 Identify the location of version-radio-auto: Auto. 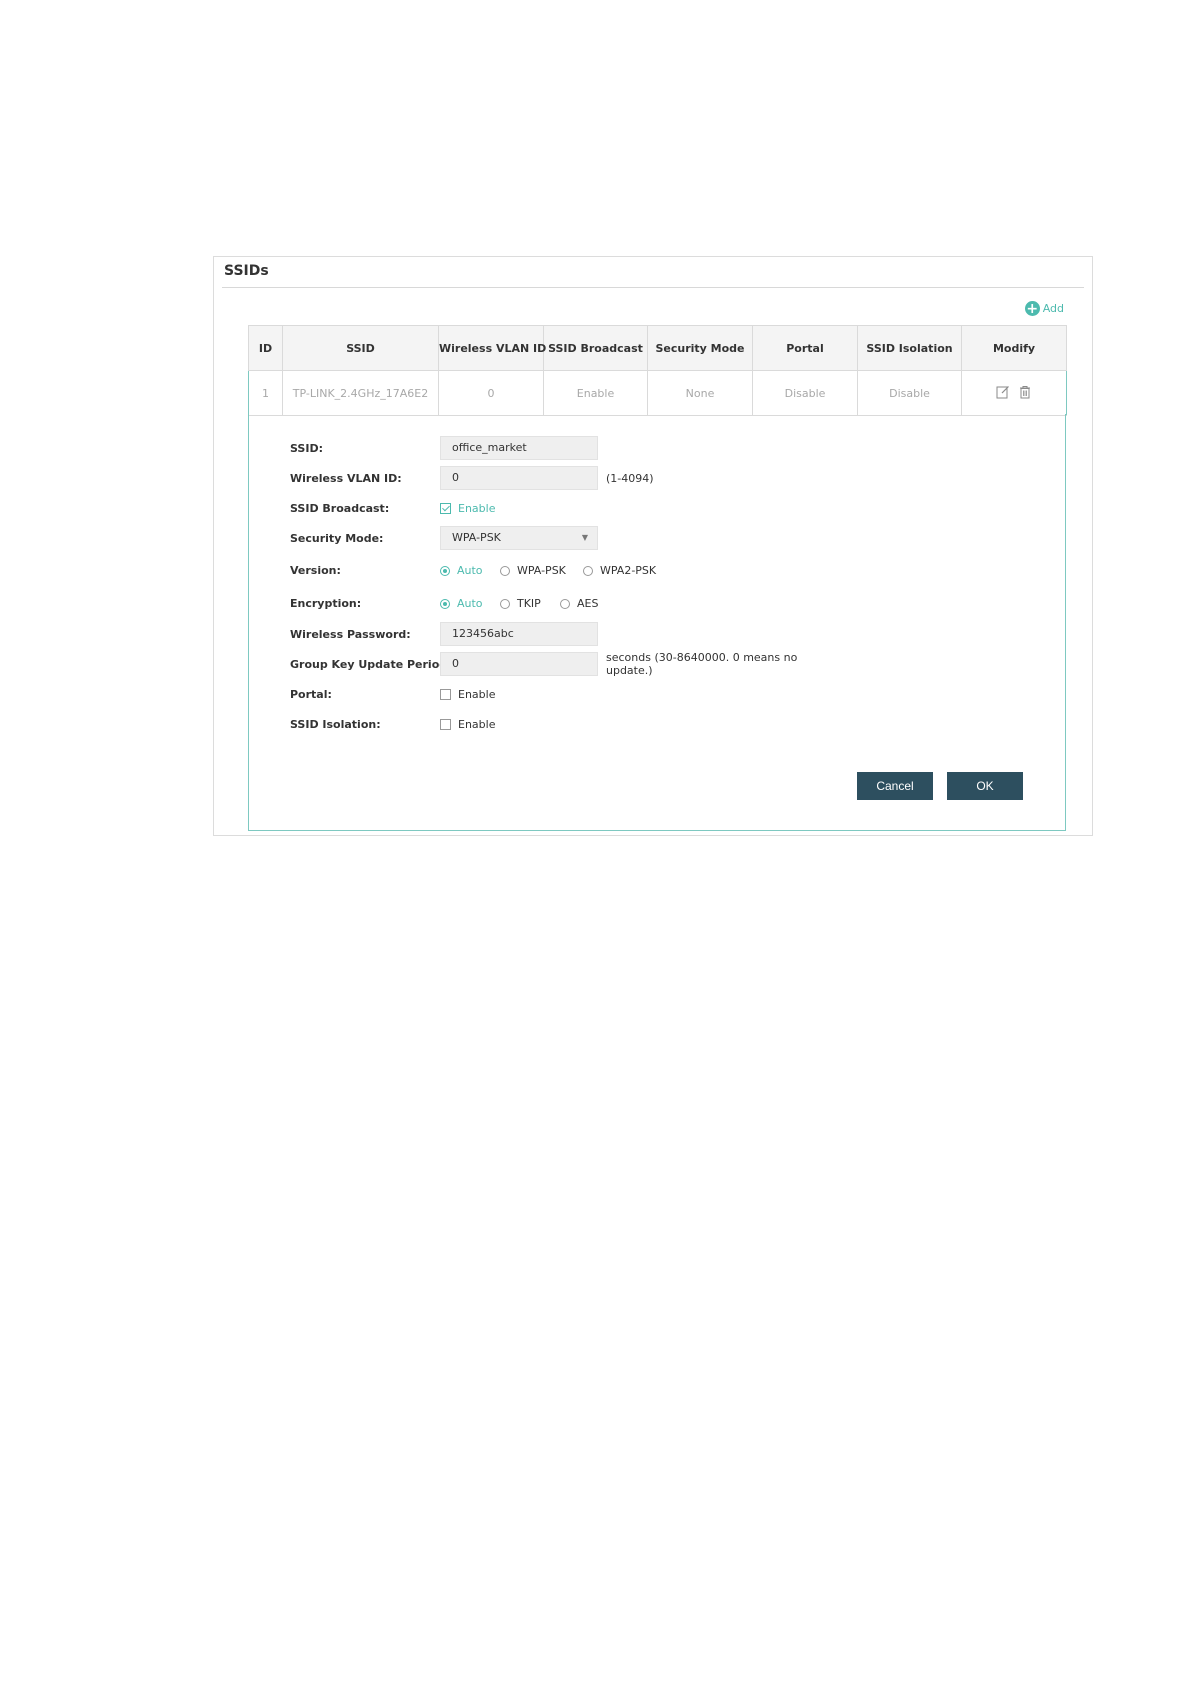
(461, 570).